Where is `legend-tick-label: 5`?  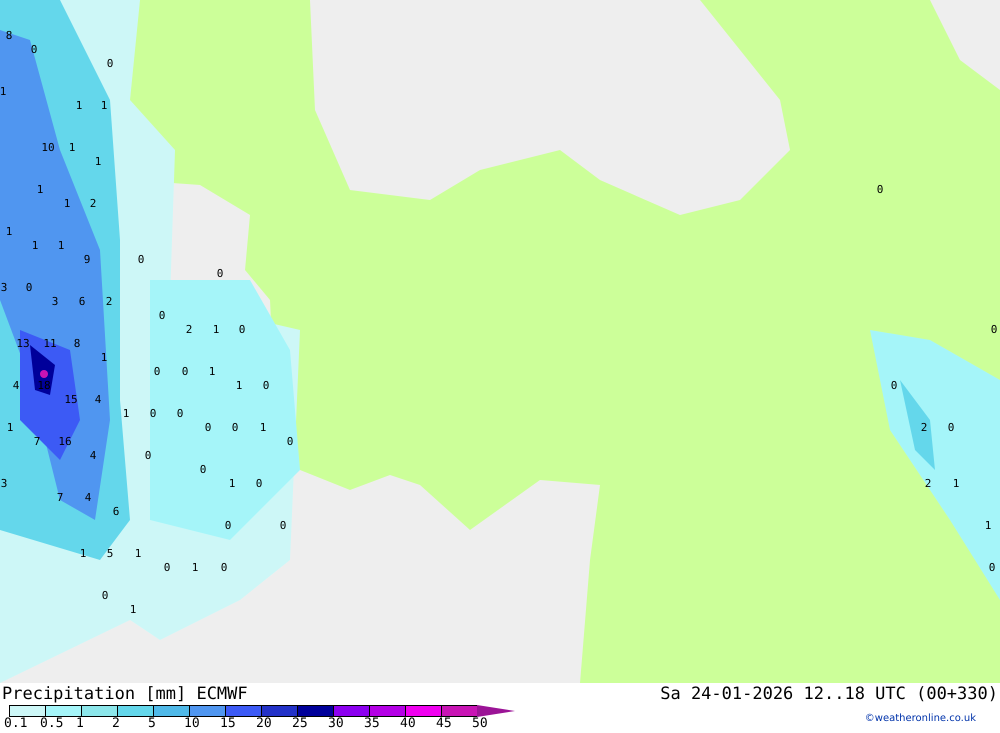
legend-tick-label: 5 is located at coordinates (152, 724).